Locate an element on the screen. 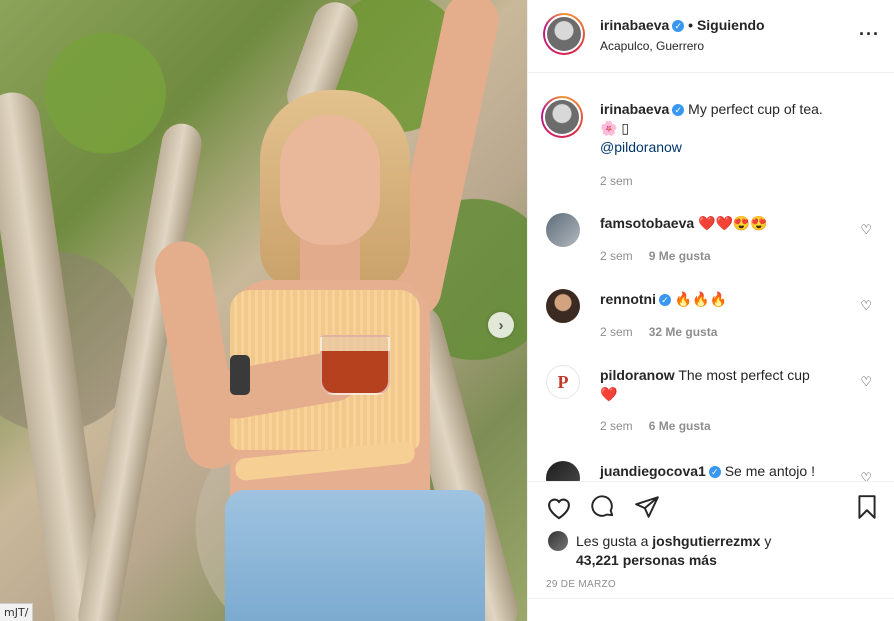 The height and width of the screenshot is (621, 894). mention-link: @pildoranow is located at coordinates (641, 147).